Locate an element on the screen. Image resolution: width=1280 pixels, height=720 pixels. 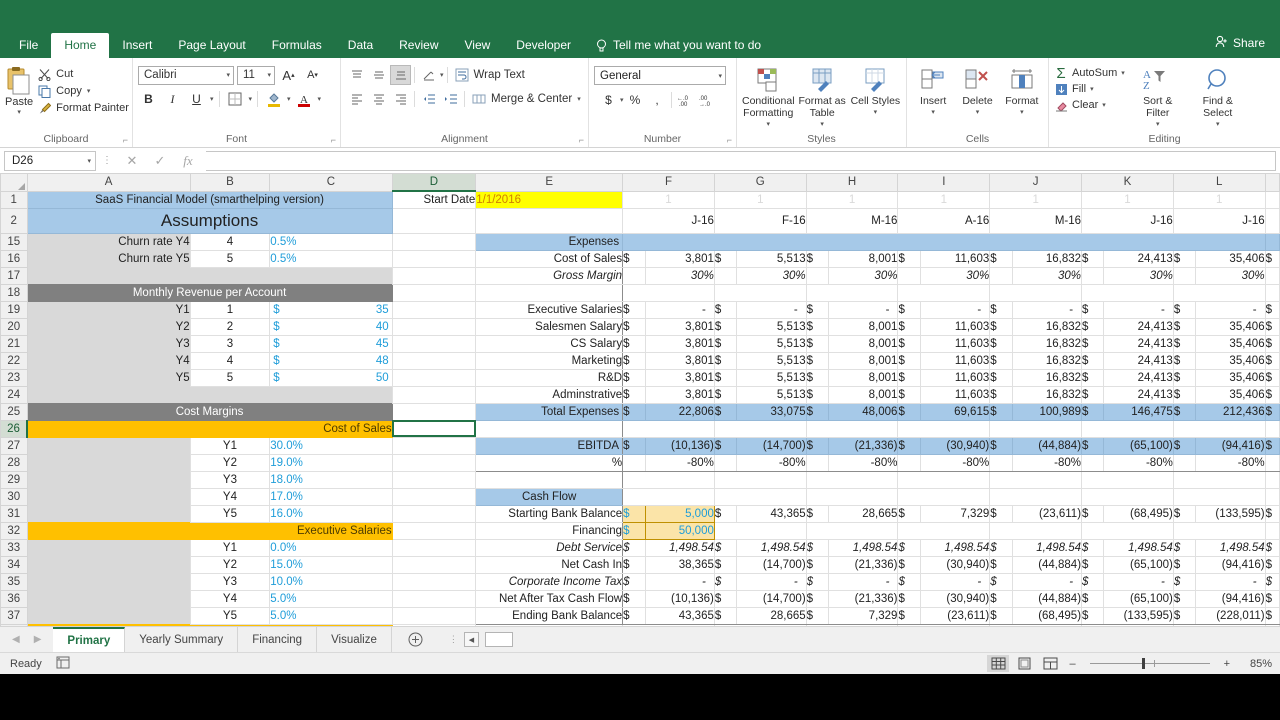
cell-J34-val: (44,884) is located at coordinates (1047, 564).